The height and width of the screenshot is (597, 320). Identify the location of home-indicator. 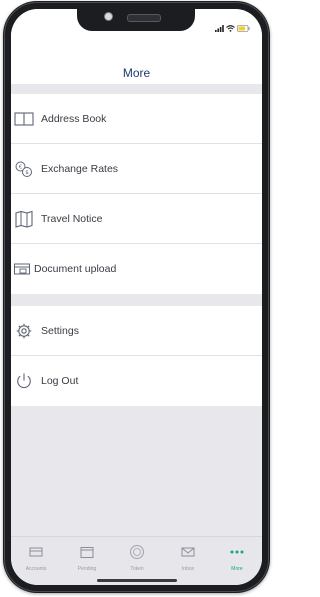
(137, 580).